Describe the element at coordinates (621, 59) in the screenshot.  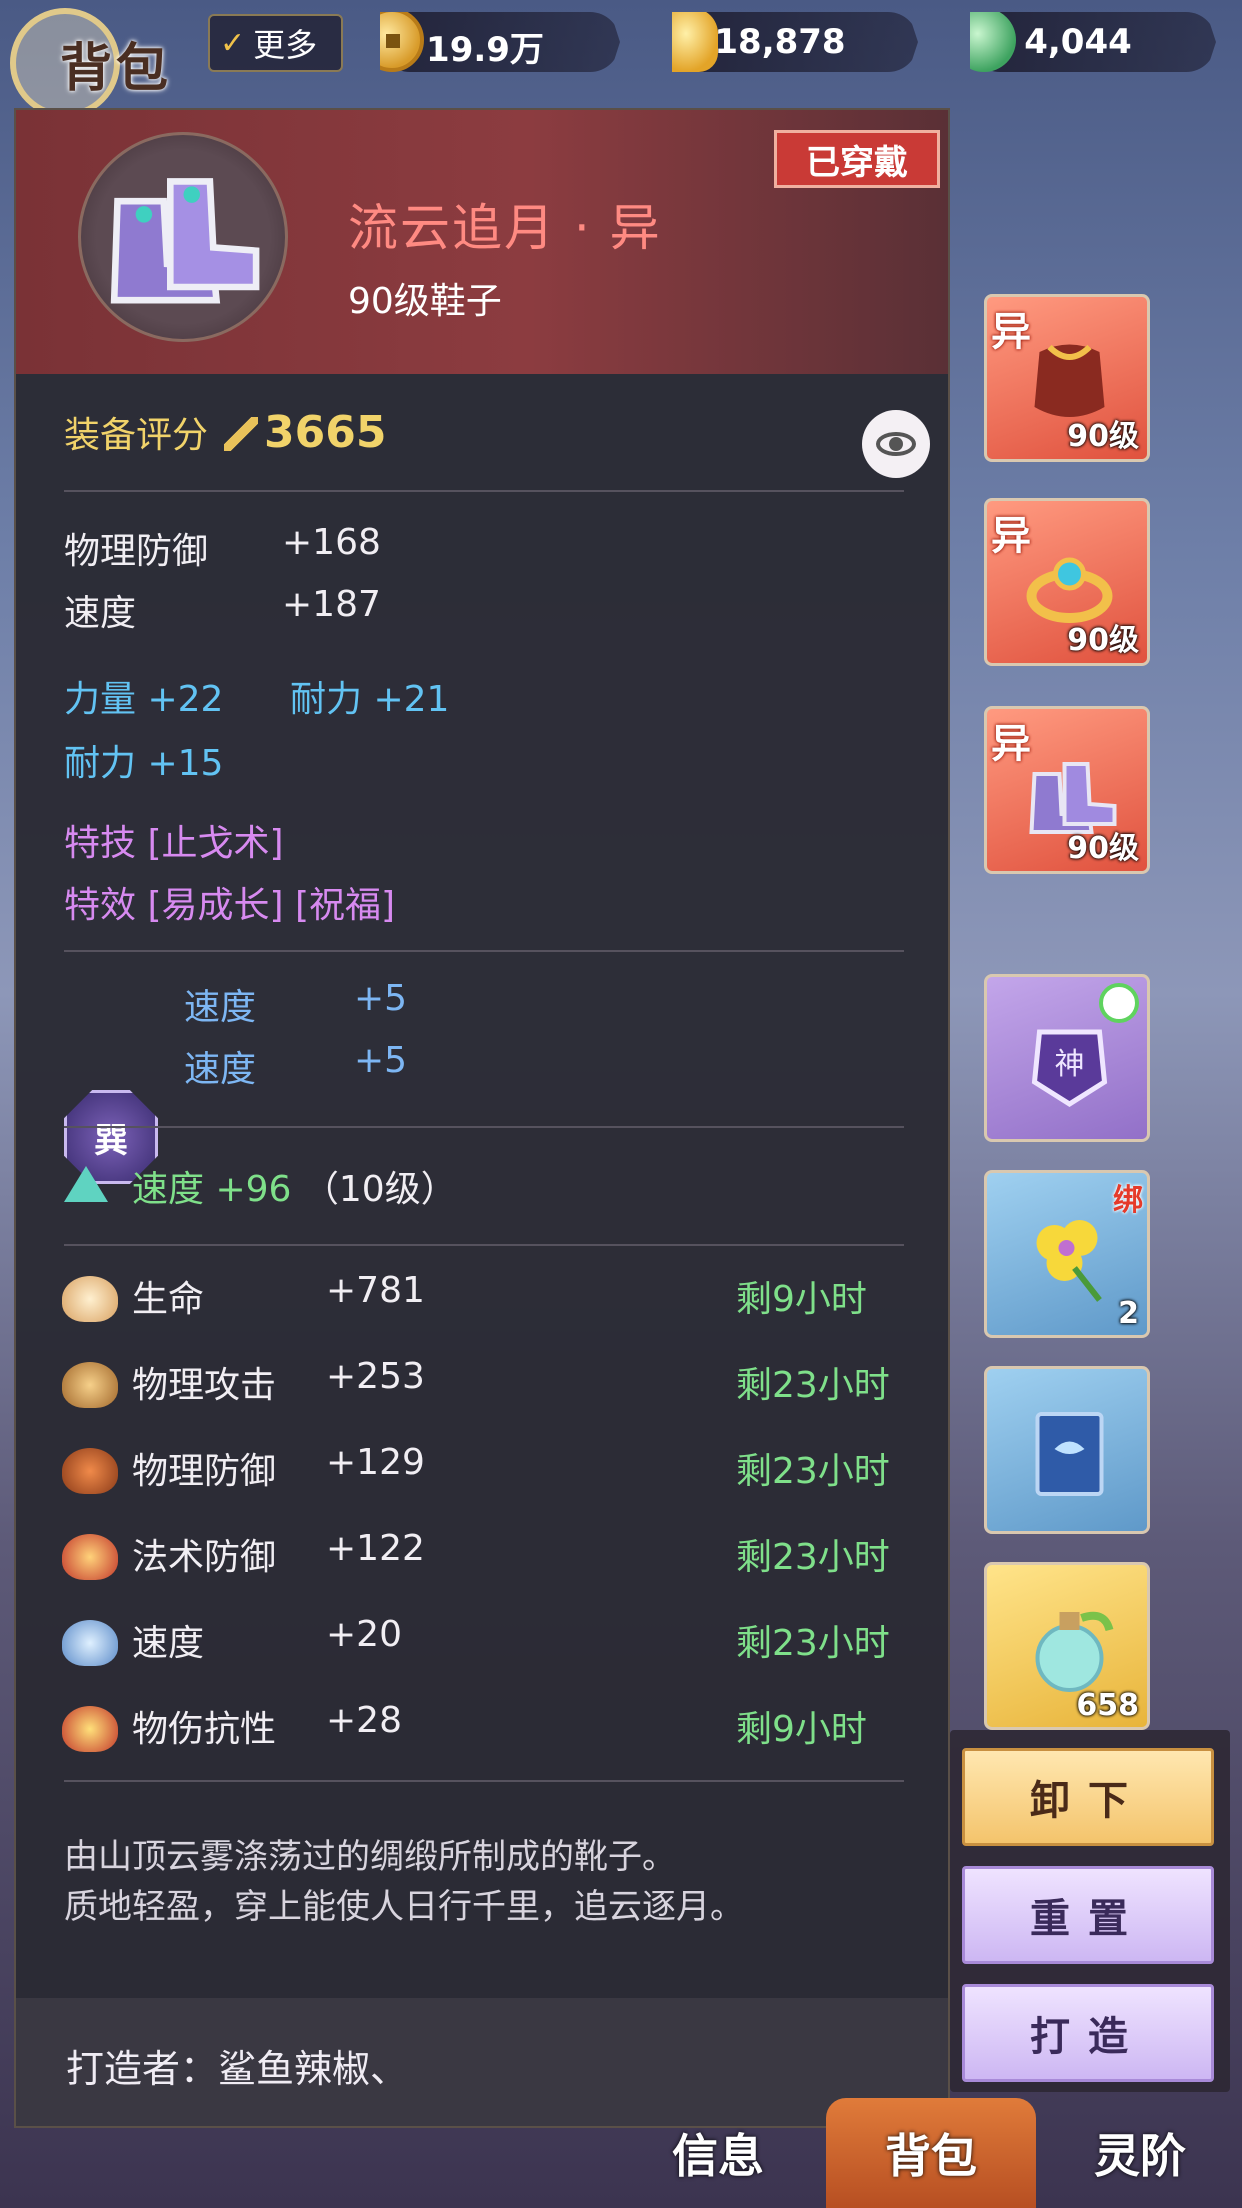
I see `top-bar: 背包 ✓ 更多 19.9万 18,878 4,044` at that location.